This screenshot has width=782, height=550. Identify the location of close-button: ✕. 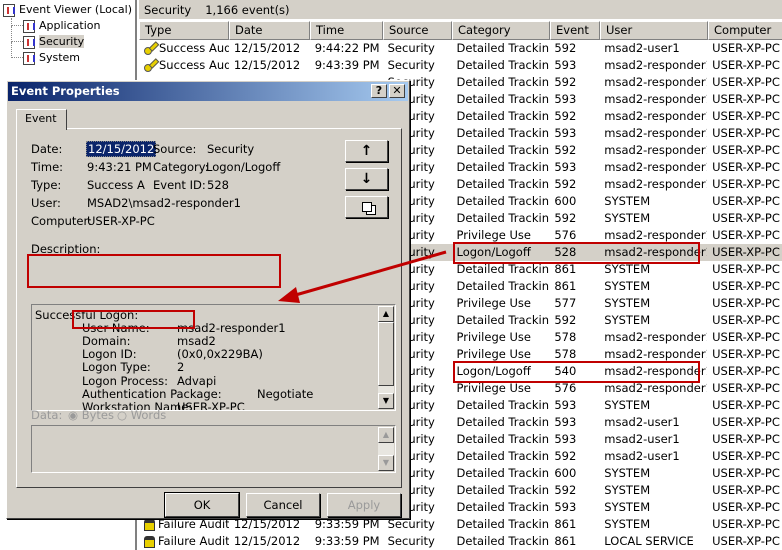
(397, 91).